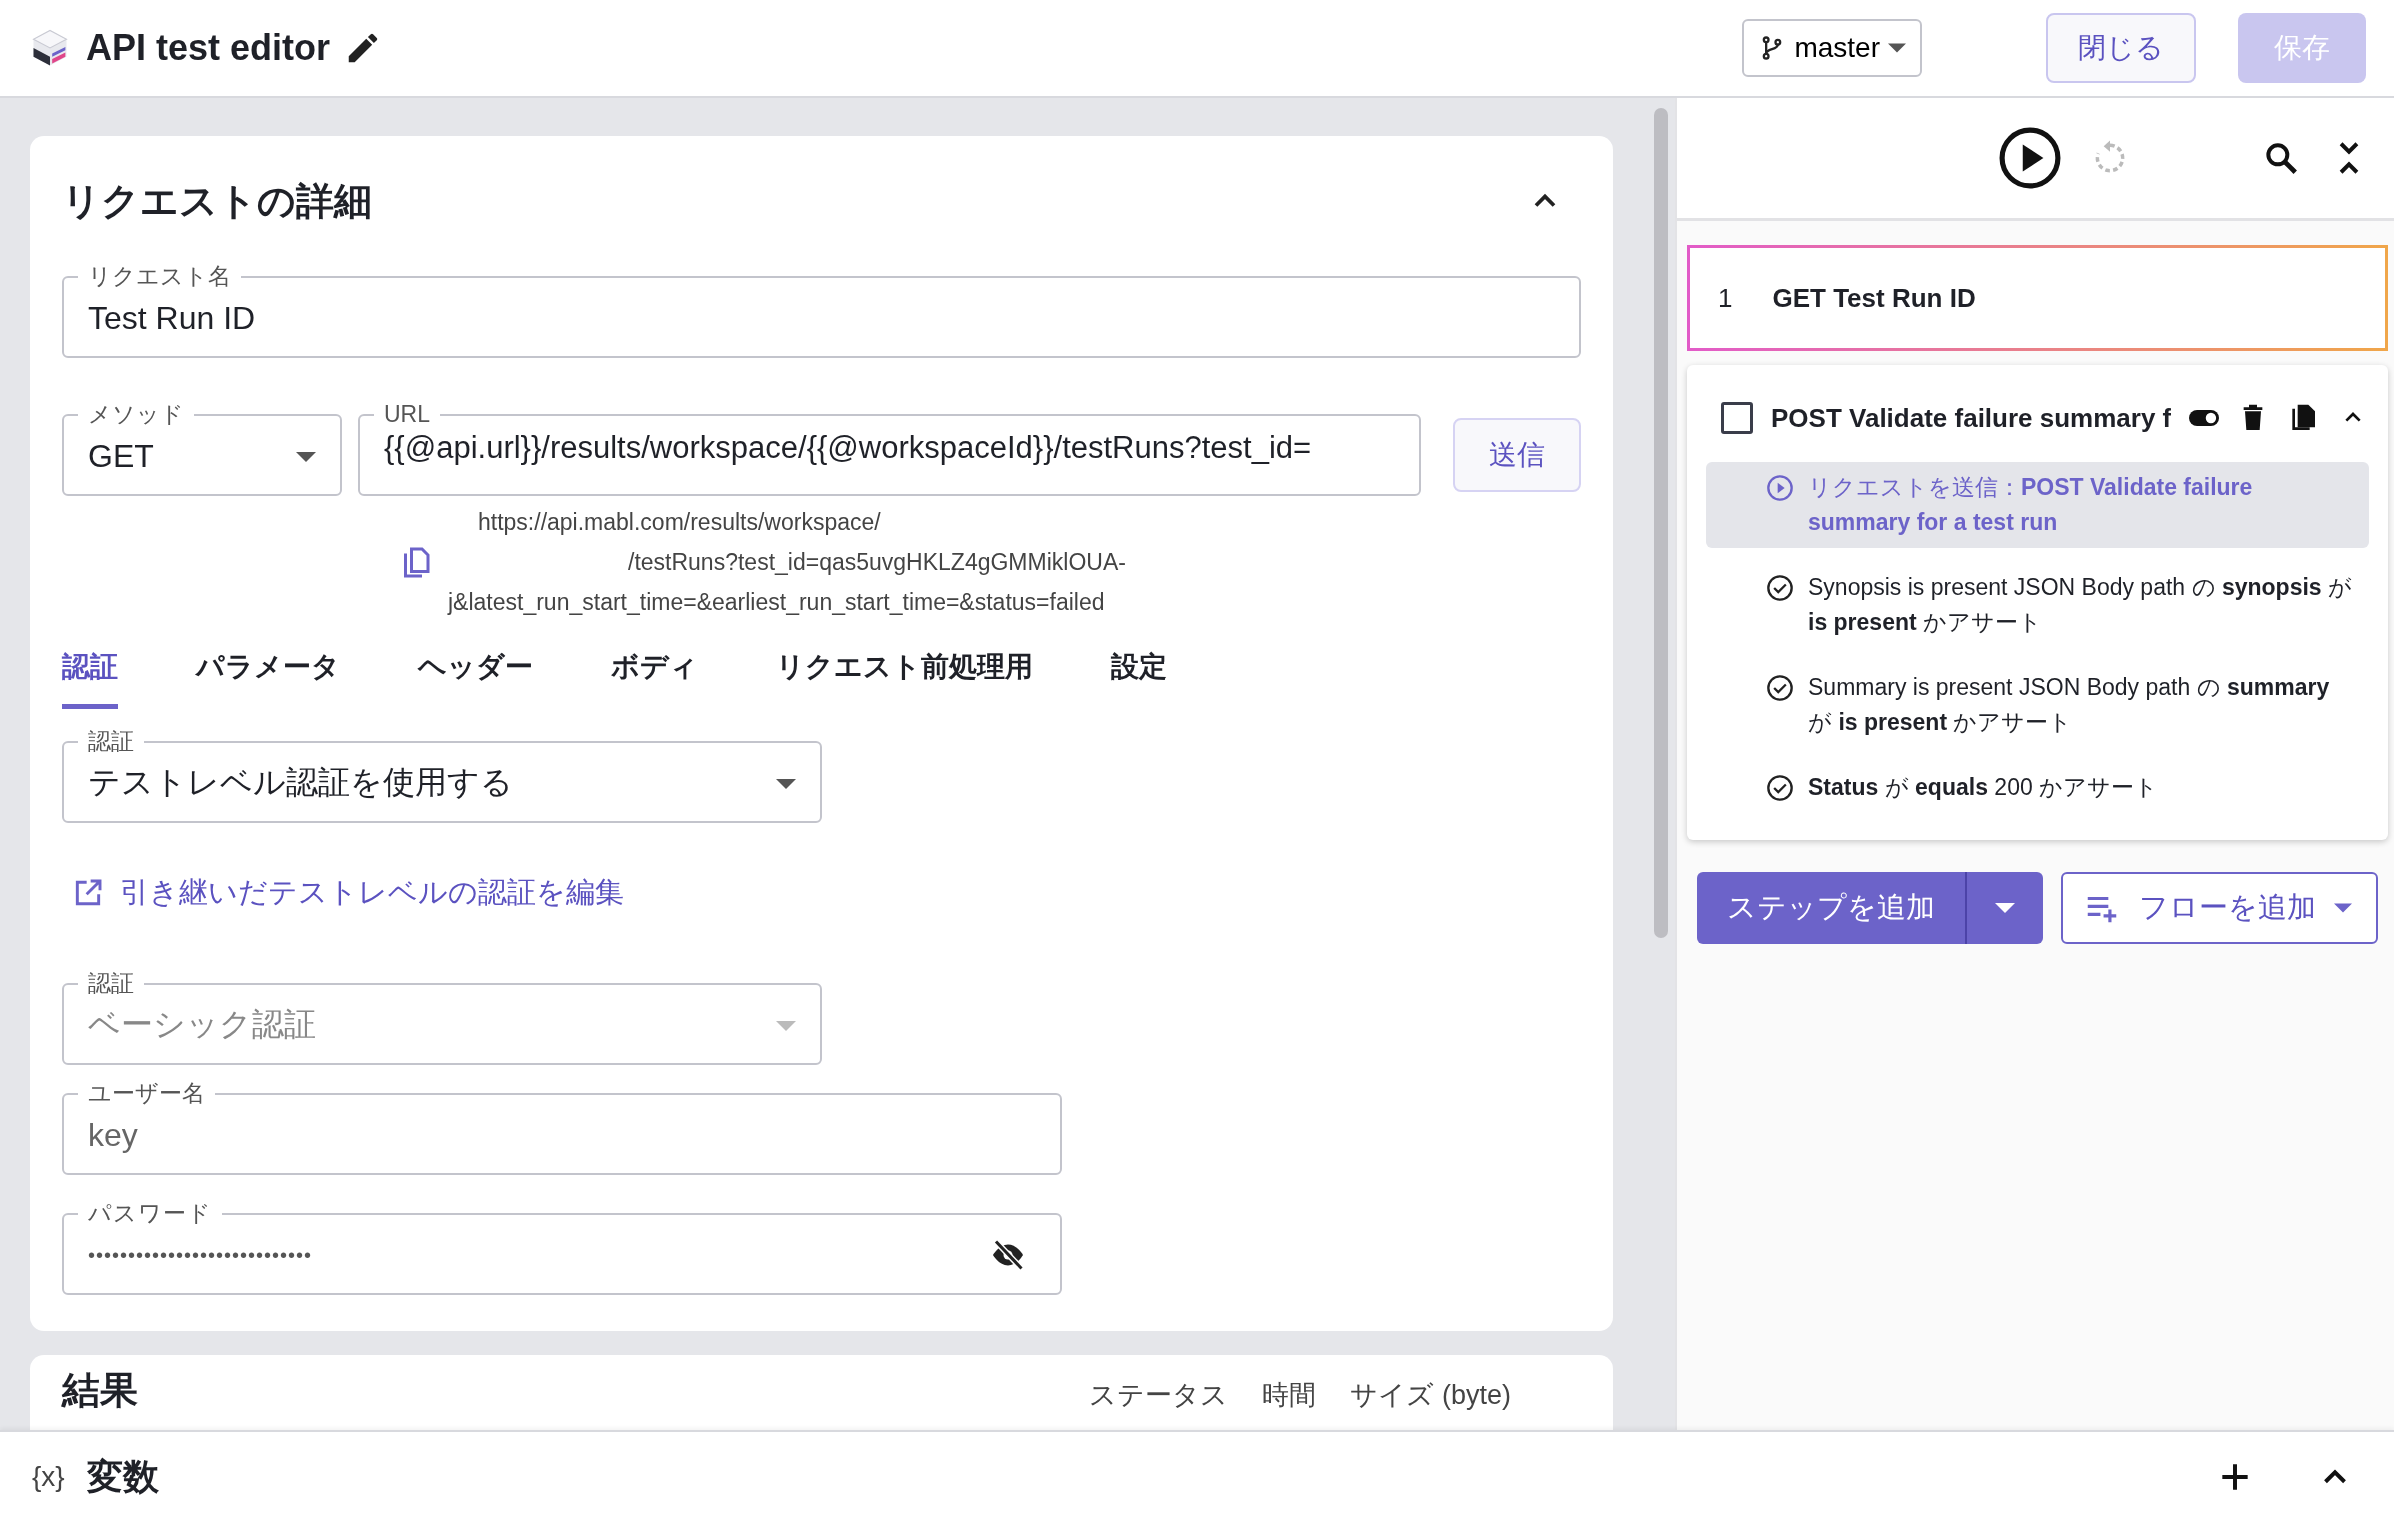  Describe the element at coordinates (208, 48) in the screenshot. I see `app-title: API test editor` at that location.